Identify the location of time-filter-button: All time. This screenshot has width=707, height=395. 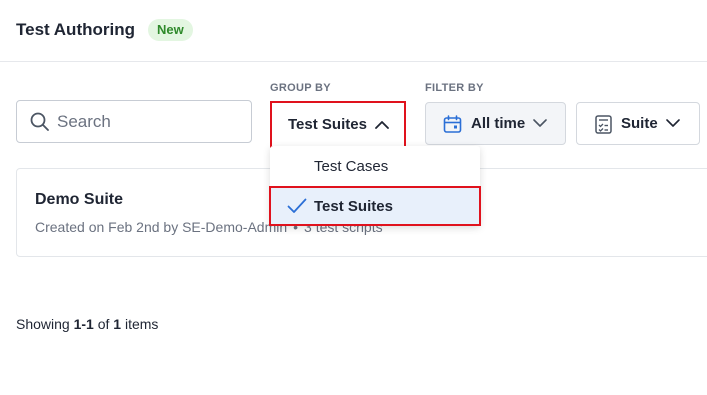
(495, 123).